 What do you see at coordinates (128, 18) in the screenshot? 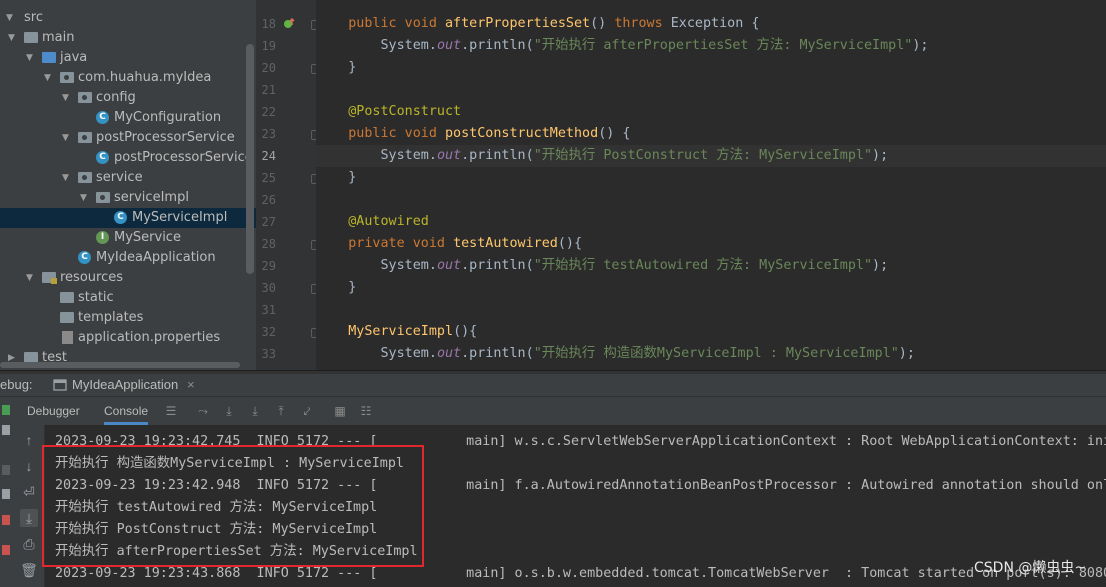
I see `tree-item-src: ▼ src` at bounding box center [128, 18].